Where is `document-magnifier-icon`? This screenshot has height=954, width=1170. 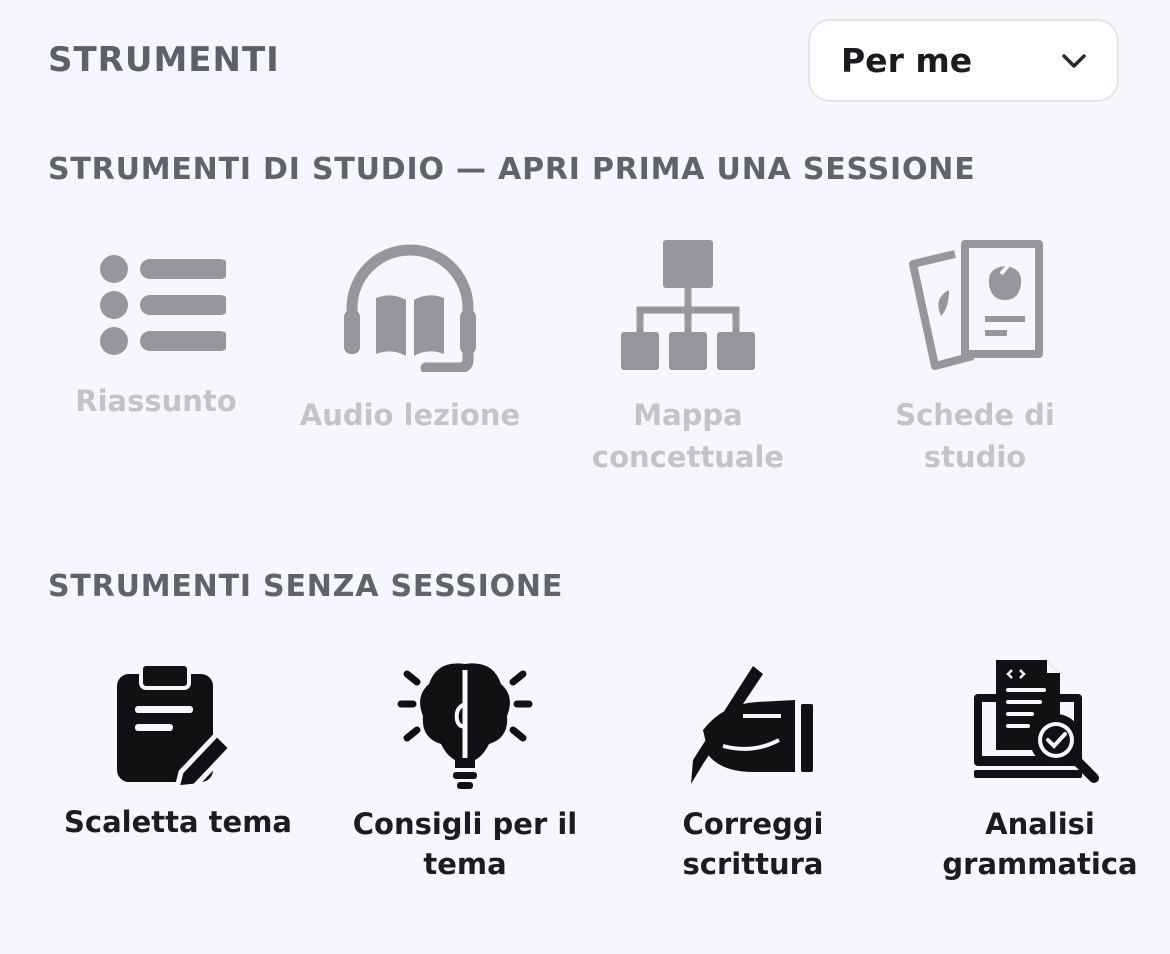
document-magnifier-icon is located at coordinates (1036, 721).